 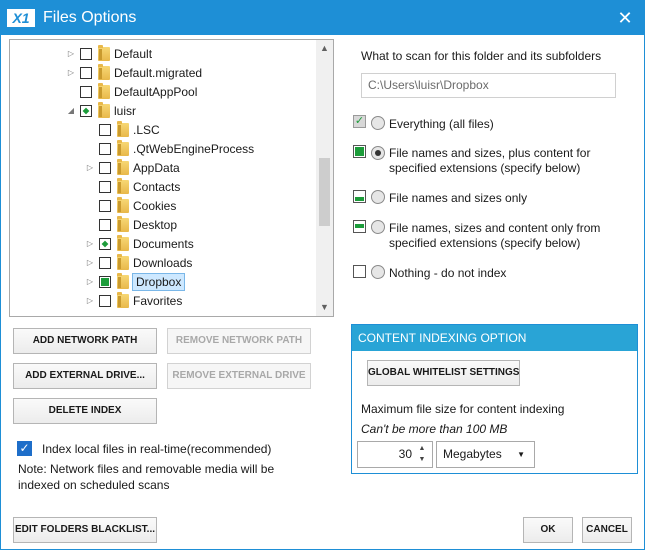 I want to click on add-network-path-button: ADD NETWORK PATH, so click(x=85, y=341).